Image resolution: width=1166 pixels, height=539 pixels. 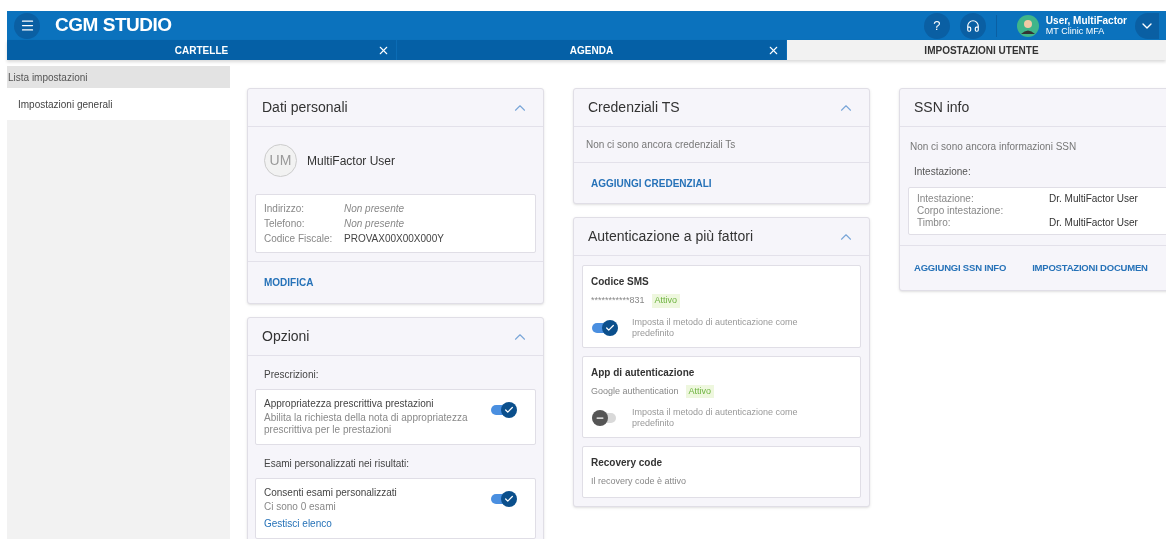 What do you see at coordinates (972, 25) in the screenshot?
I see `headset-icon` at bounding box center [972, 25].